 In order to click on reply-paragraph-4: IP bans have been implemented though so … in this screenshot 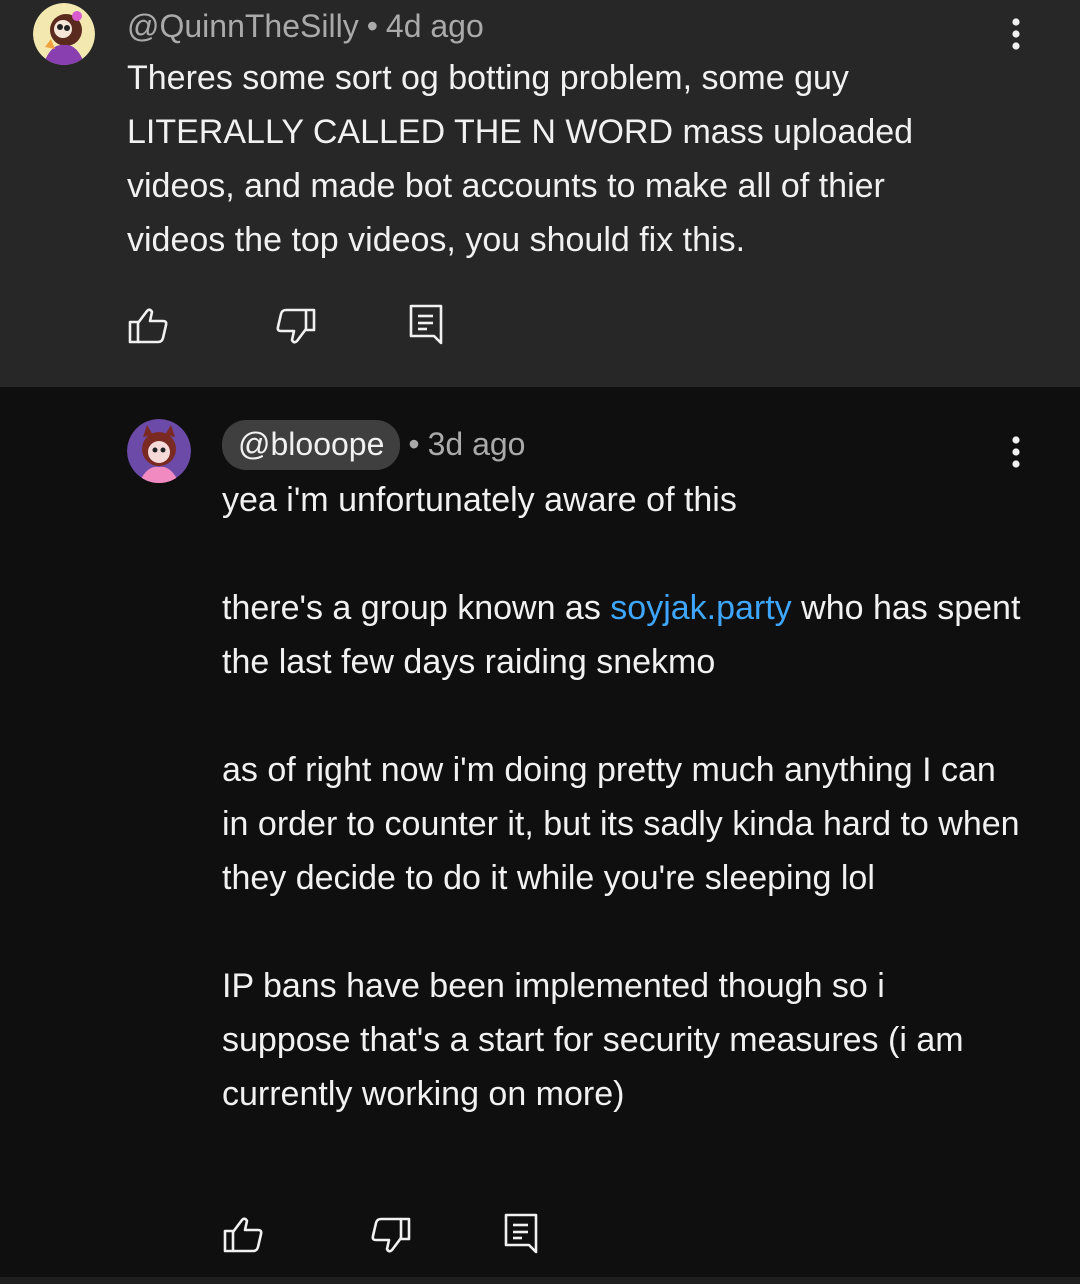, I will do `click(593, 1040)`.